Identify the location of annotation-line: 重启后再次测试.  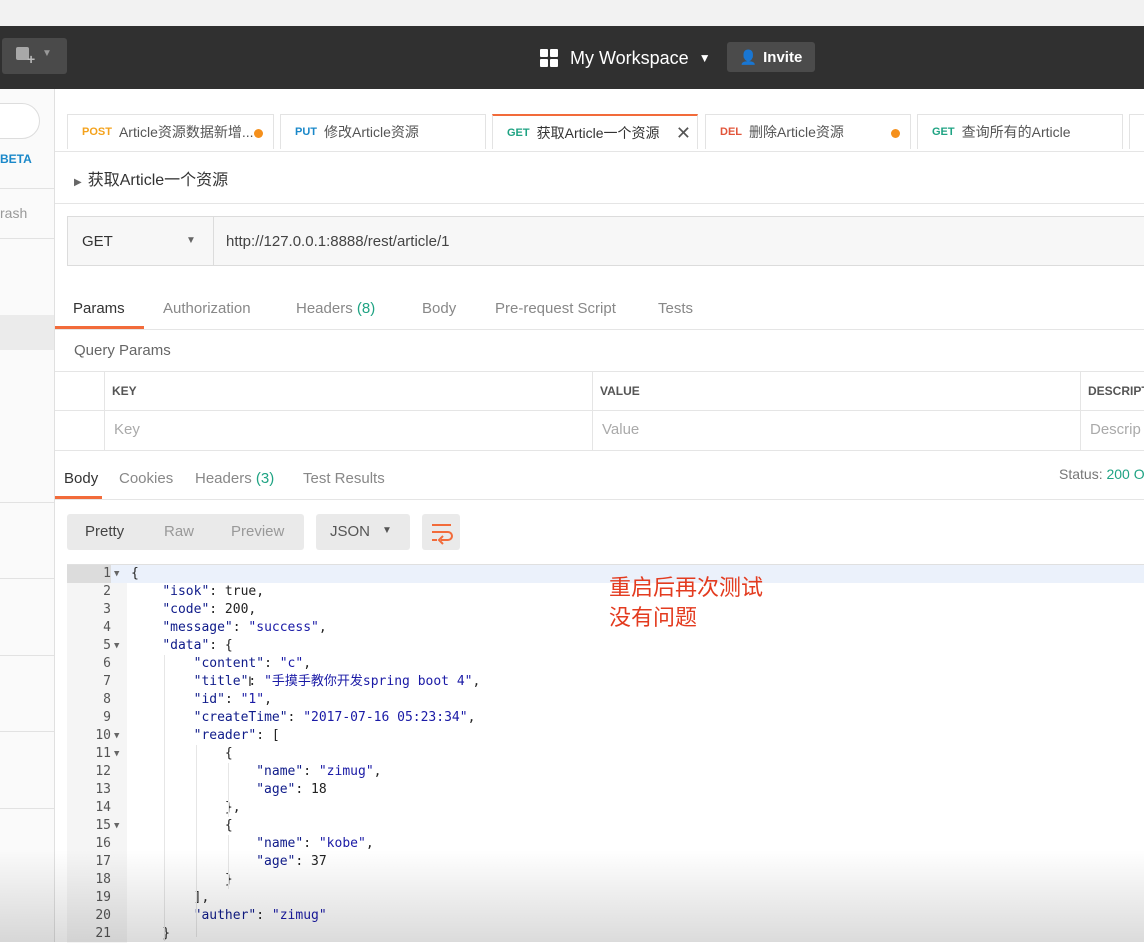
(686, 588).